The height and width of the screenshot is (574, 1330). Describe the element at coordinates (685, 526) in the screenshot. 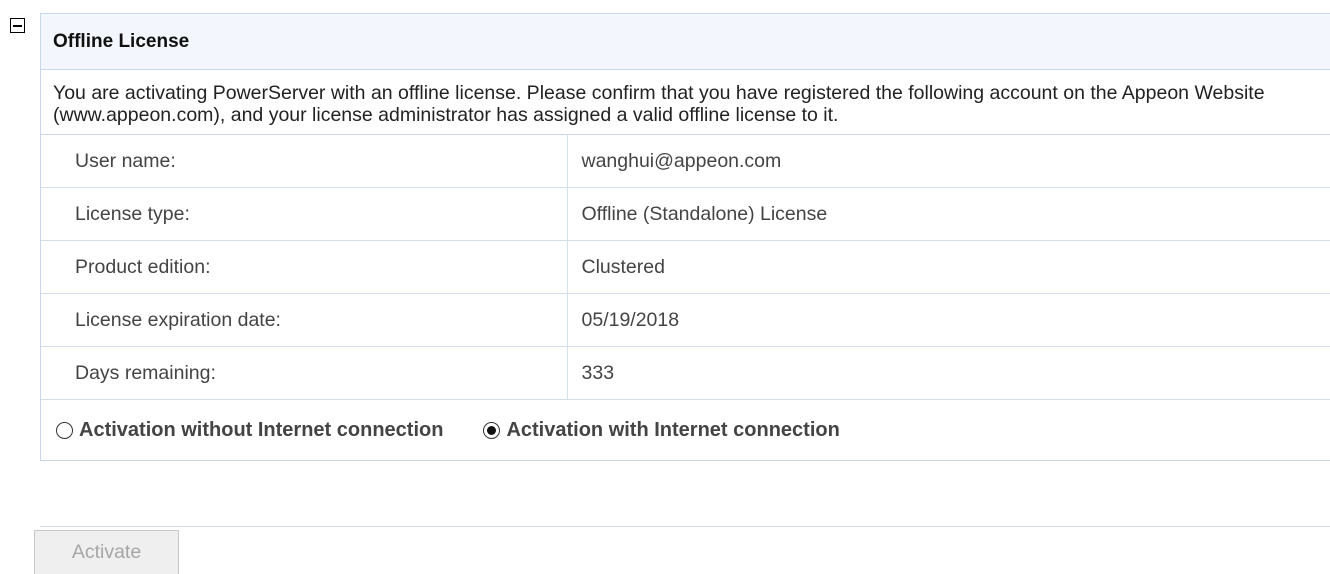

I see `divider` at that location.